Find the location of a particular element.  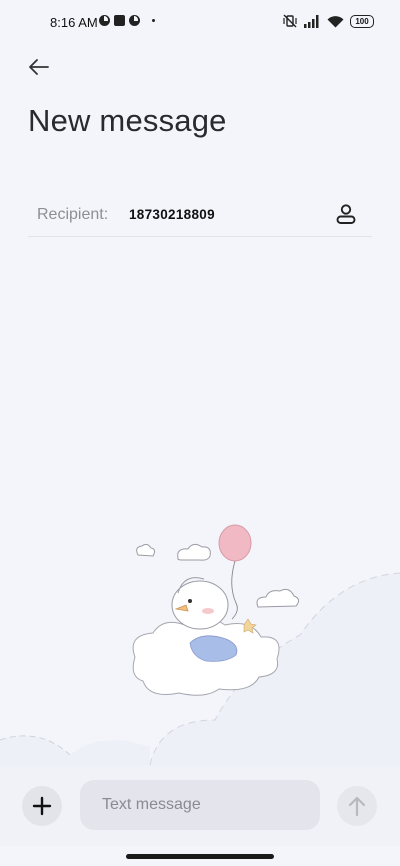

vibrate-off-icon is located at coordinates (290, 21).